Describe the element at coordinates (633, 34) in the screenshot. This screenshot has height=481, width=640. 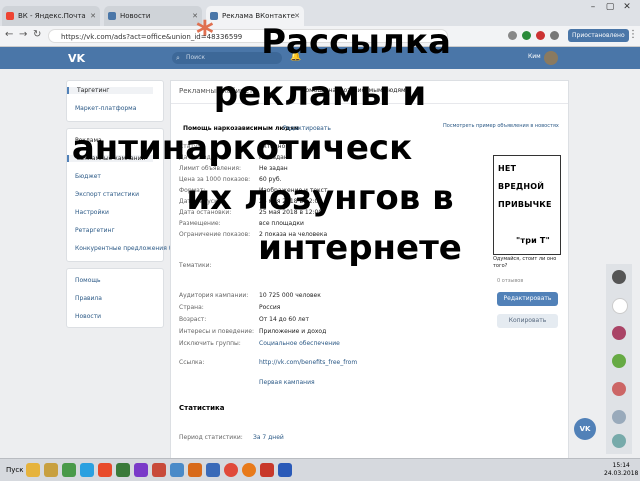
I see `menu-icon: ⋮` at that location.